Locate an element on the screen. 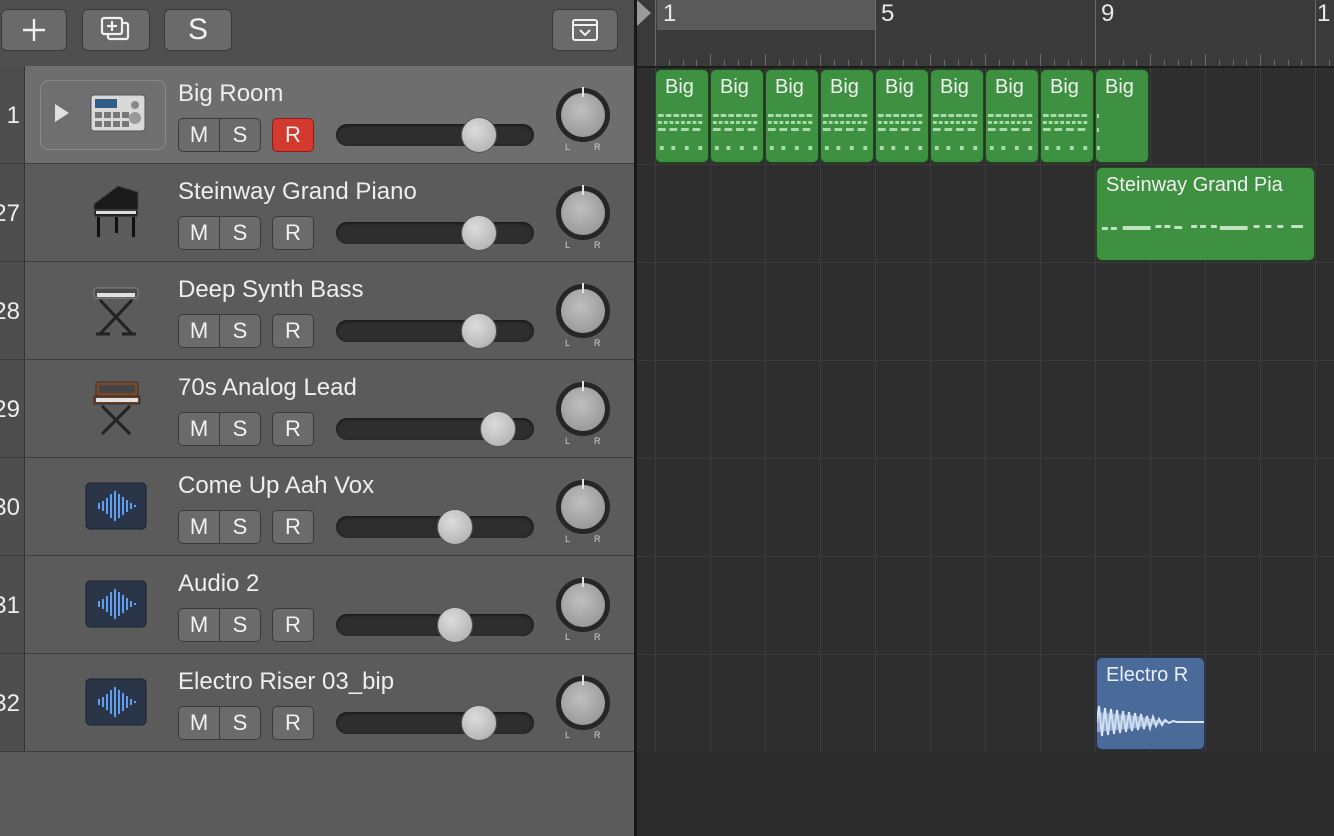  disclosure-triangle-icon is located at coordinates (62, 113).